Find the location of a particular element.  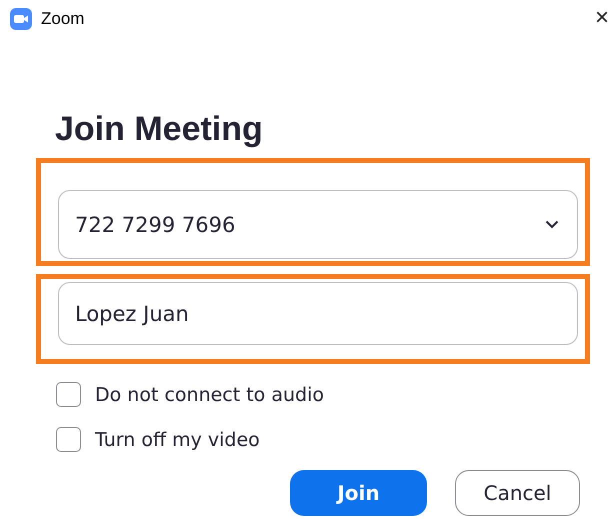

checkbox-label: Do not connect to audio is located at coordinates (209, 395).